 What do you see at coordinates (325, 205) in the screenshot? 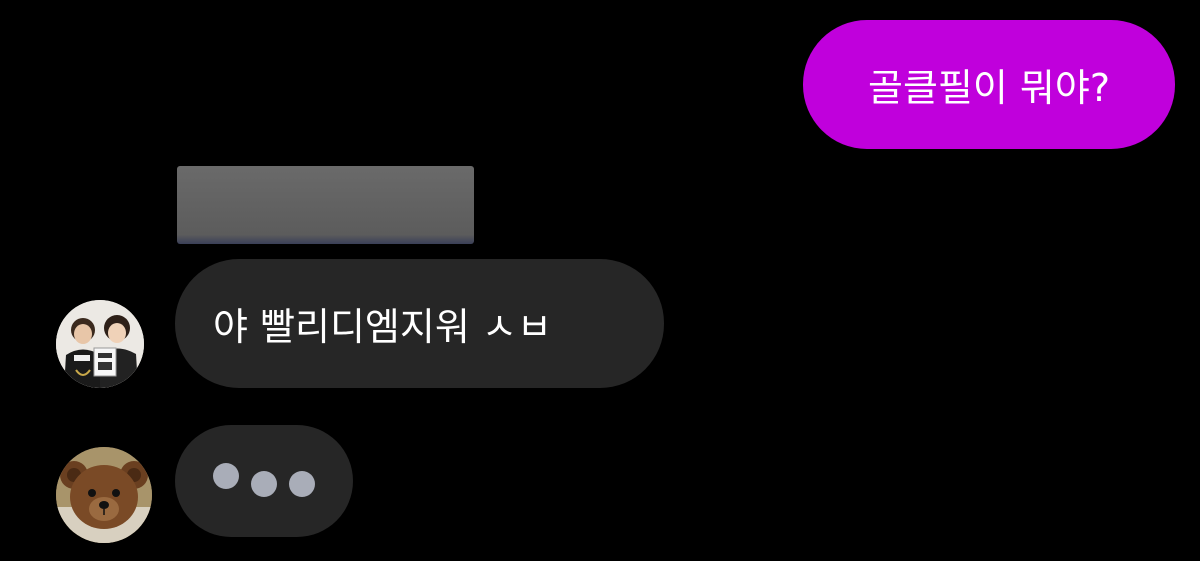
I see `redacted-block` at bounding box center [325, 205].